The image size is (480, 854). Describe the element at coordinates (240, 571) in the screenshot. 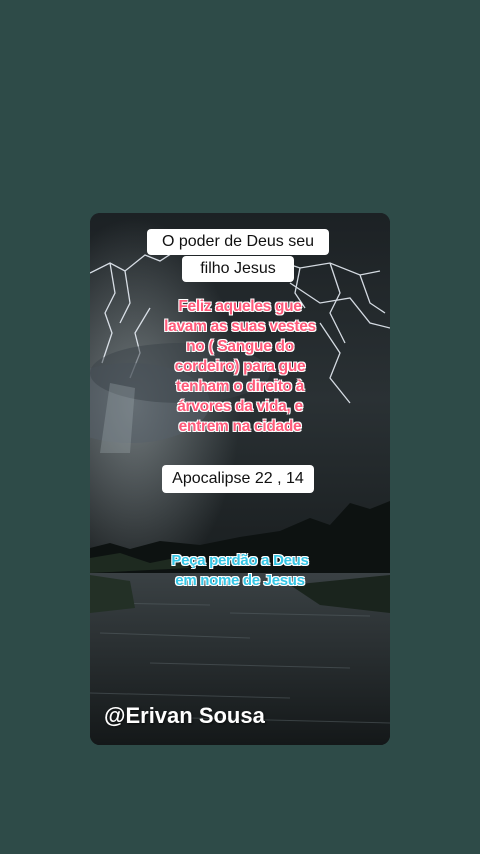

I see `plea-text: Peça perdão a Deus em nome de Jesus` at that location.